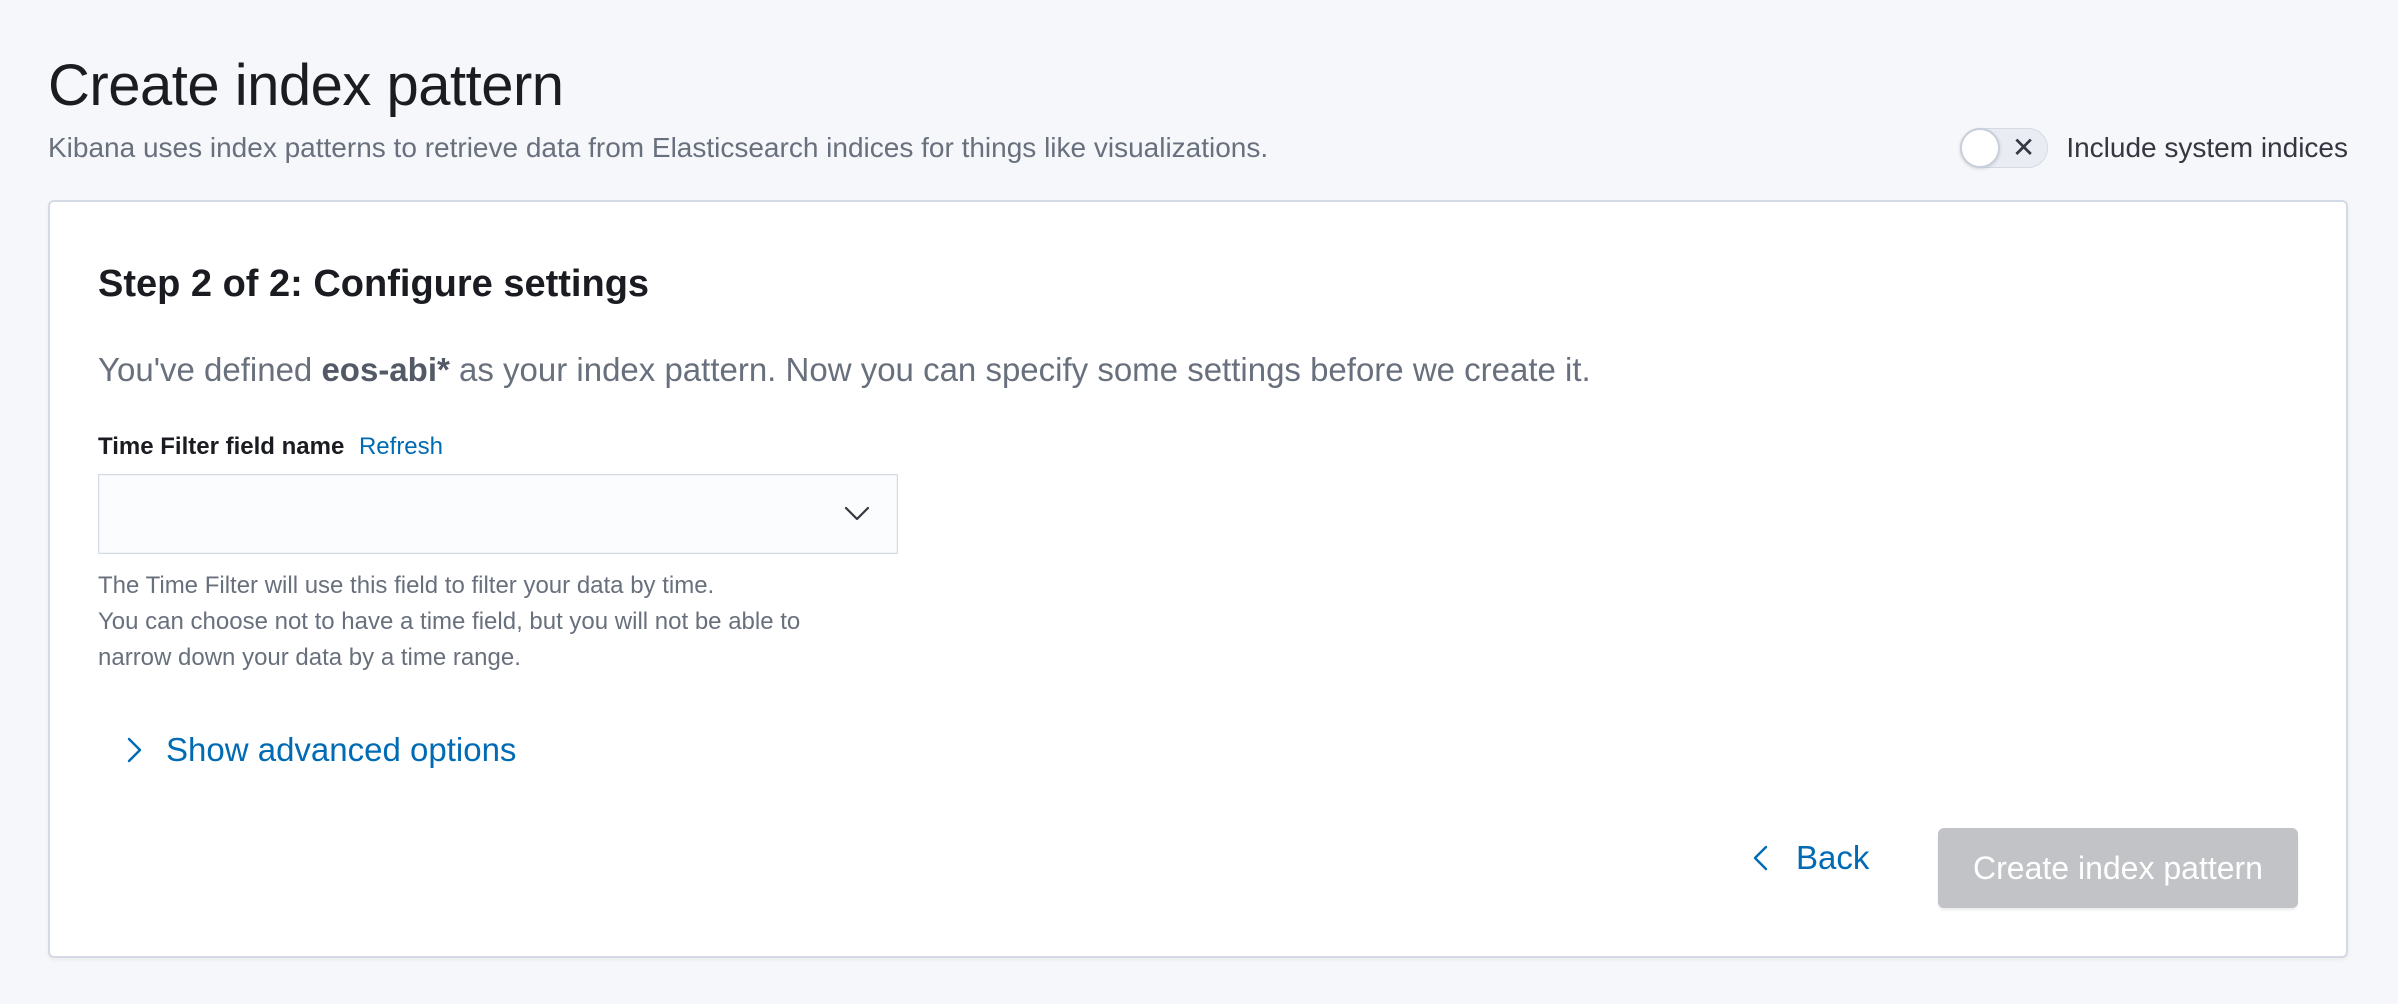 This screenshot has height=1004, width=2398. I want to click on back-button: Back, so click(1809, 858).